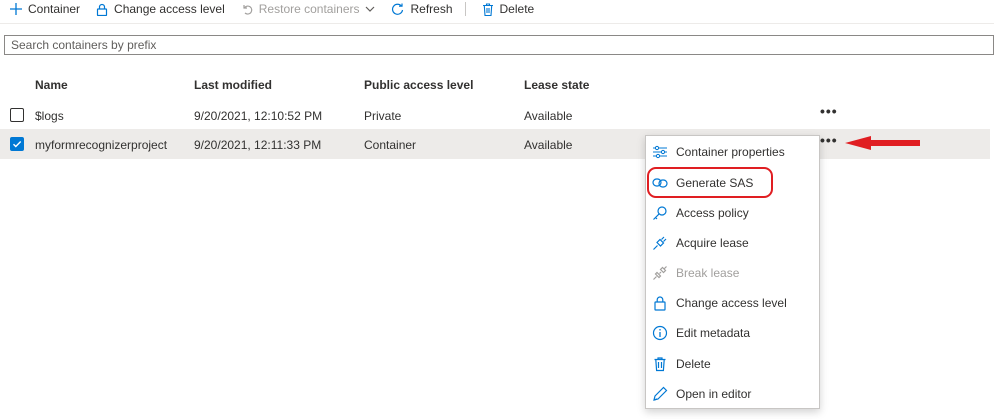 This screenshot has width=994, height=419. I want to click on menu-item-label: Break lease, so click(708, 273).